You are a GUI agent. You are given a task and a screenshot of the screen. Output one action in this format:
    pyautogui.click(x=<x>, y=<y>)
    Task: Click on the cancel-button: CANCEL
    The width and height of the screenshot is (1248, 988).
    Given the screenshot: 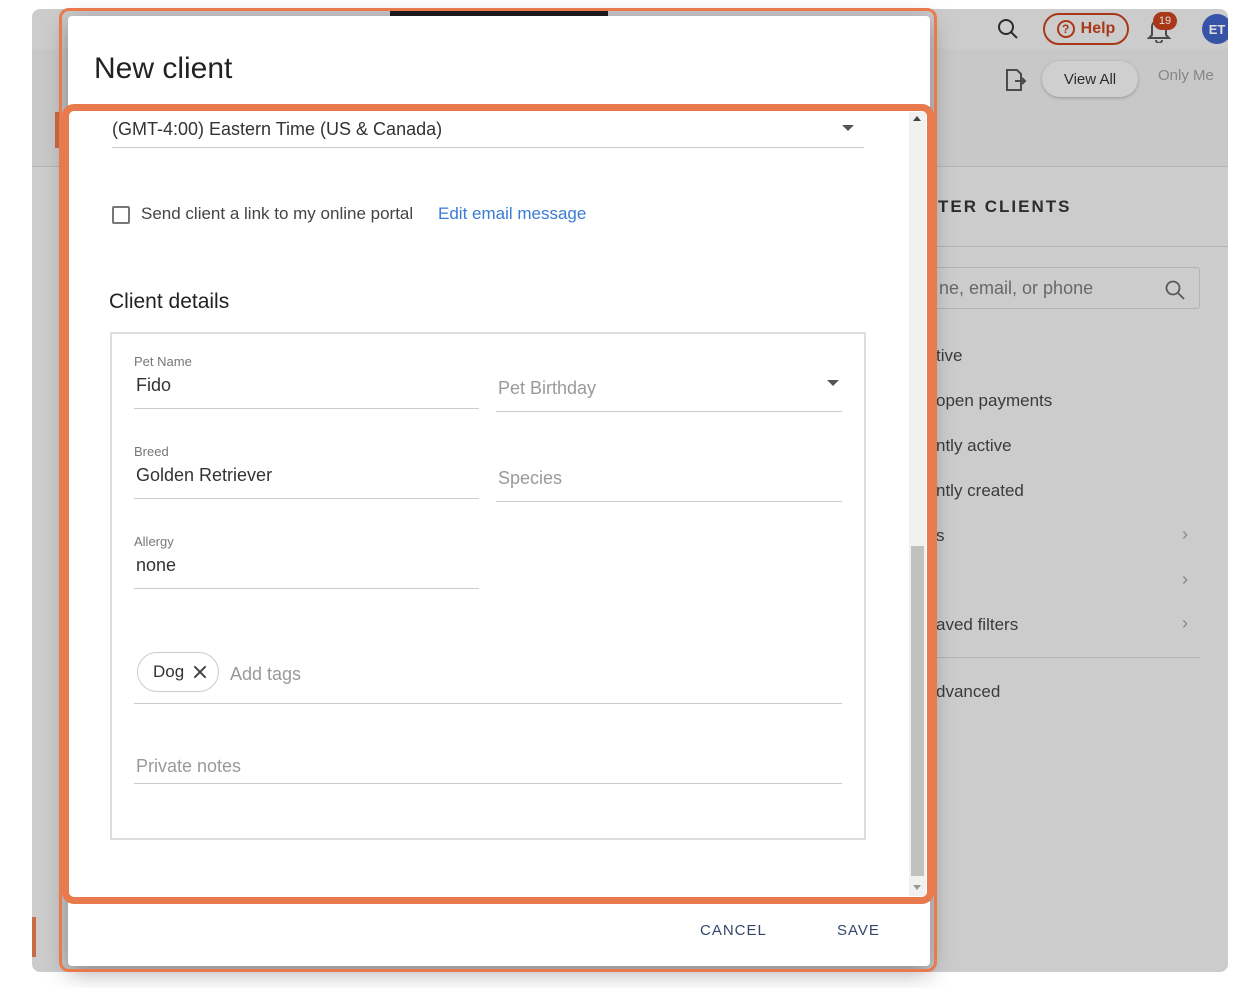 What is the action you would take?
    pyautogui.click(x=733, y=930)
    